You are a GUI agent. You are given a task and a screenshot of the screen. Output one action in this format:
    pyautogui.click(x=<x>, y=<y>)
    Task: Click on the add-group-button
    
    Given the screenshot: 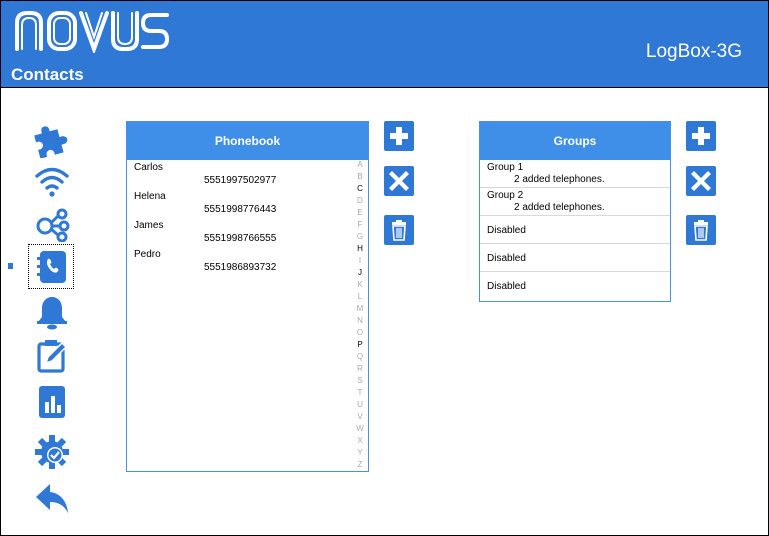 What is the action you would take?
    pyautogui.click(x=701, y=136)
    